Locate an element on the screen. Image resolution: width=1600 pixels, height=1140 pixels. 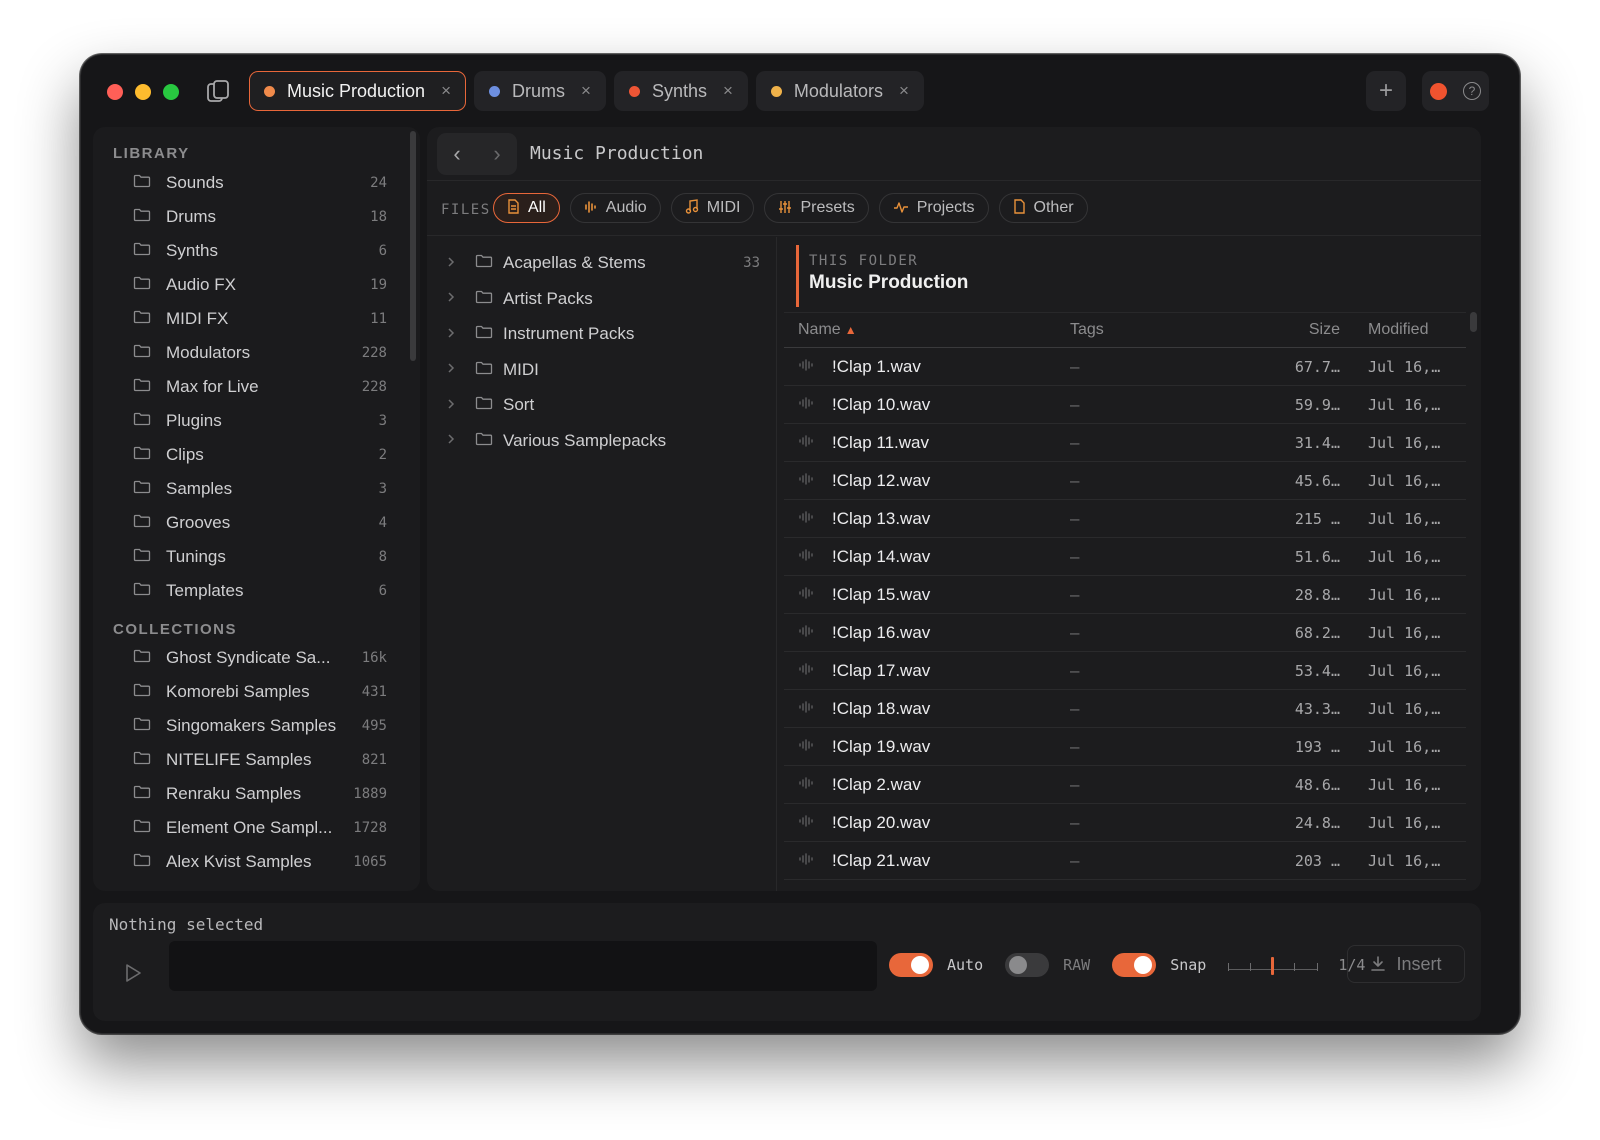
sidebar-toggle-icon is located at coordinates (218, 92).